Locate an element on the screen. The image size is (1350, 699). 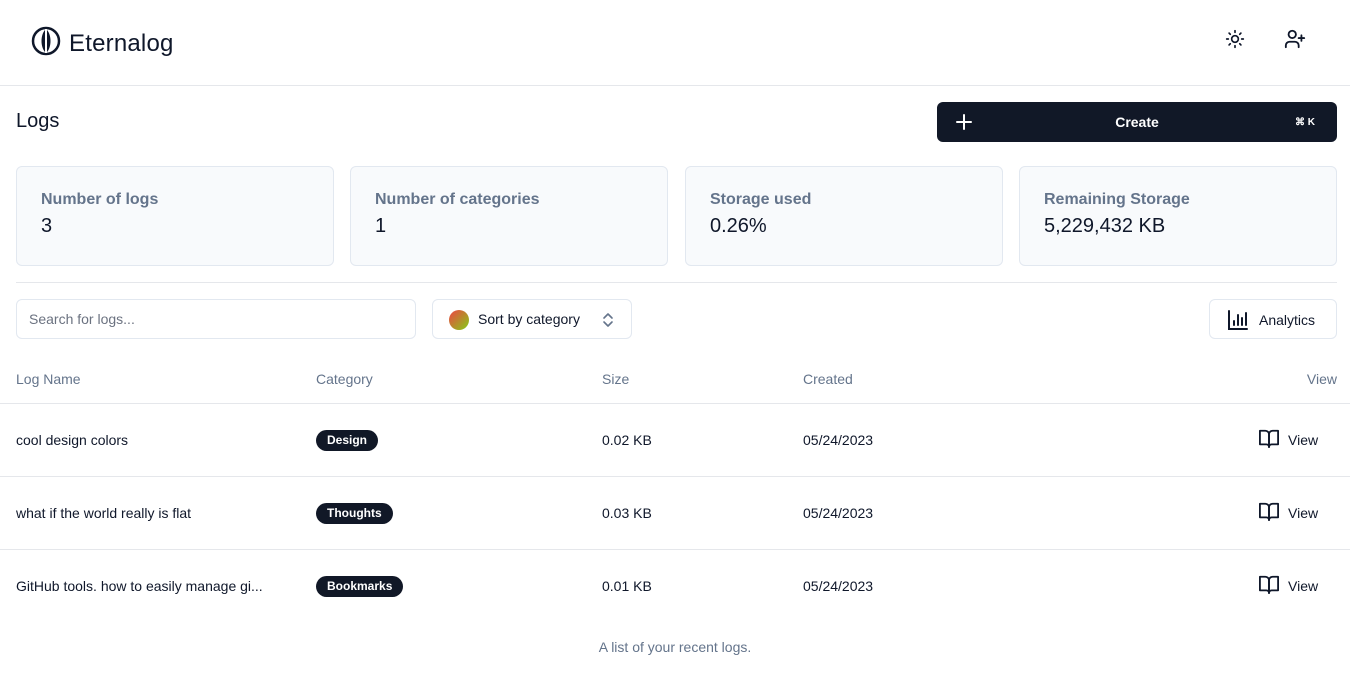
stat-card-remaining-storage: Remaining Storage 5,229,432 KB is located at coordinates (1178, 216).